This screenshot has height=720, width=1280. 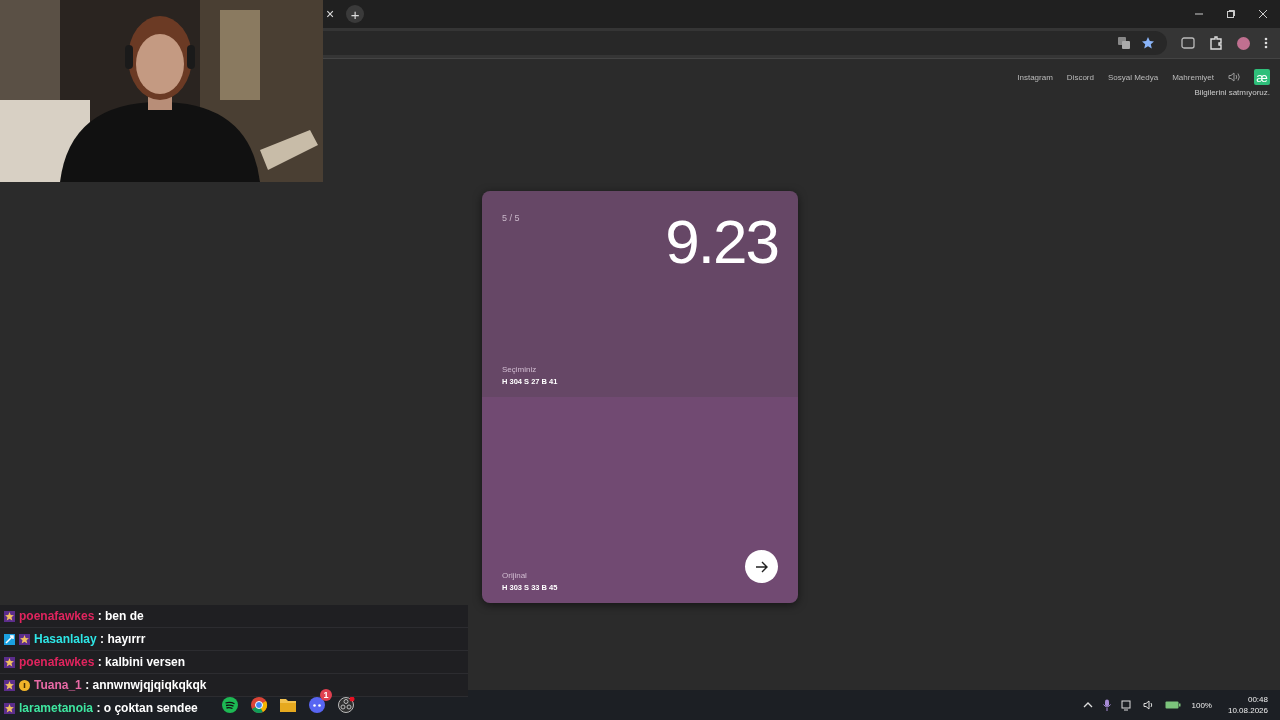 I want to click on chat-app-icon, so click(x=317, y=705).